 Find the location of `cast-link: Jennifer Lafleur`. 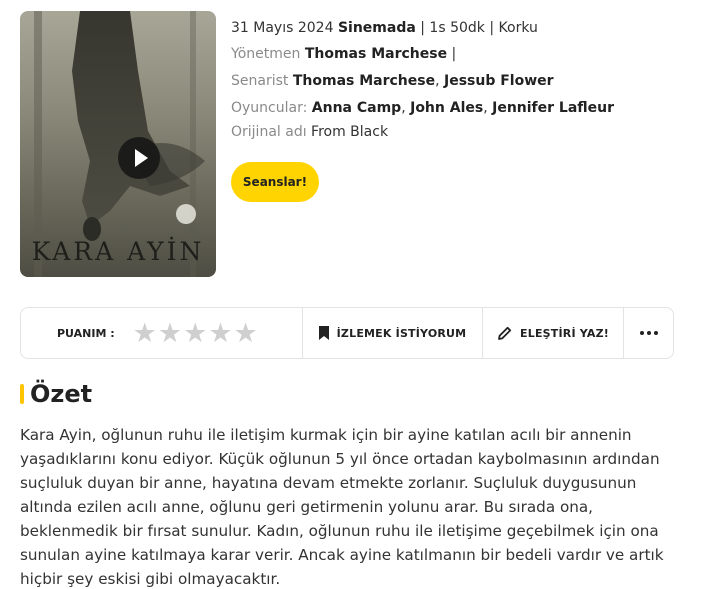

cast-link: Jennifer Lafleur is located at coordinates (553, 108).